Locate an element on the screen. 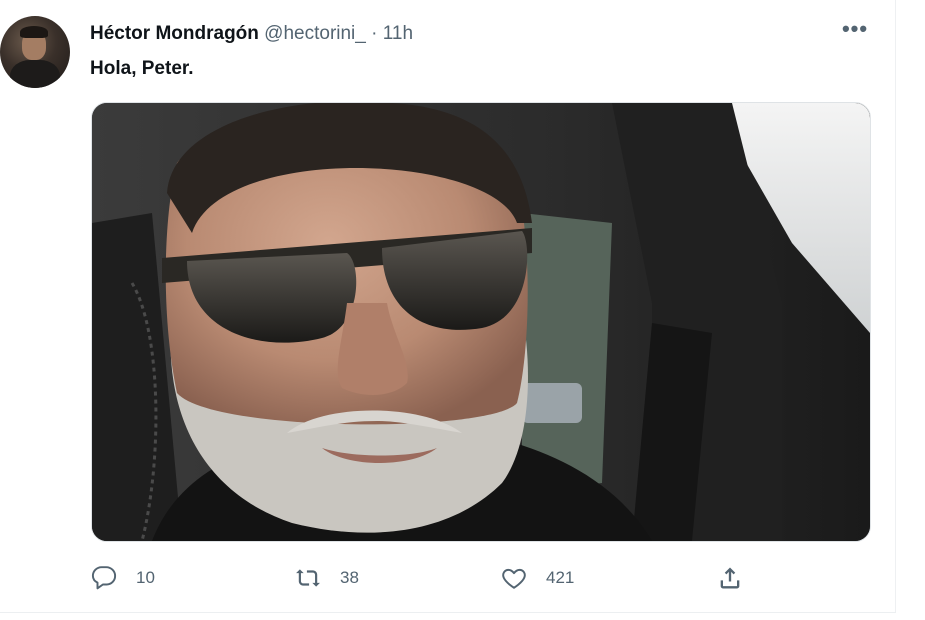 The height and width of the screenshot is (620, 925). share-button is located at coordinates (730, 578).